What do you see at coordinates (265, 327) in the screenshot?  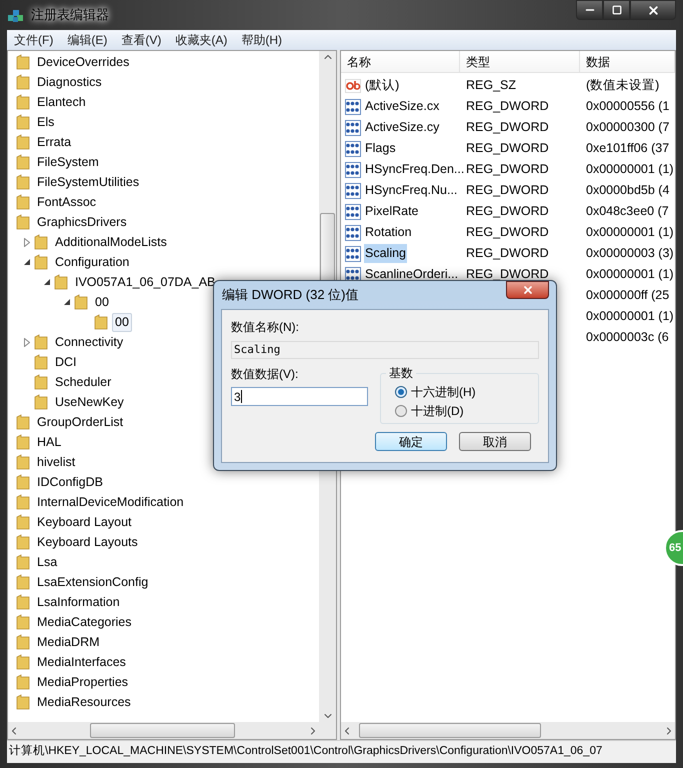 I see `field-label: 数值名称(N):` at bounding box center [265, 327].